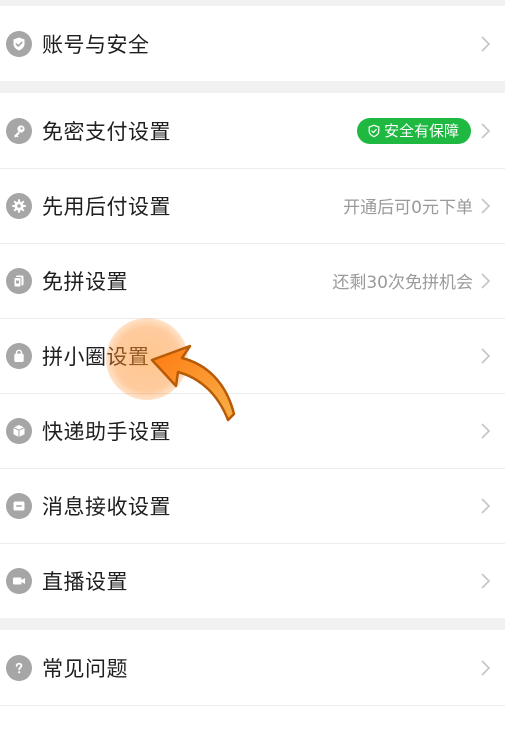 This screenshot has width=505, height=729. Describe the element at coordinates (252, 280) in the screenshot. I see `settings-item-skip-group-buy: 免拼设置 还剩30次免拼机会` at that location.